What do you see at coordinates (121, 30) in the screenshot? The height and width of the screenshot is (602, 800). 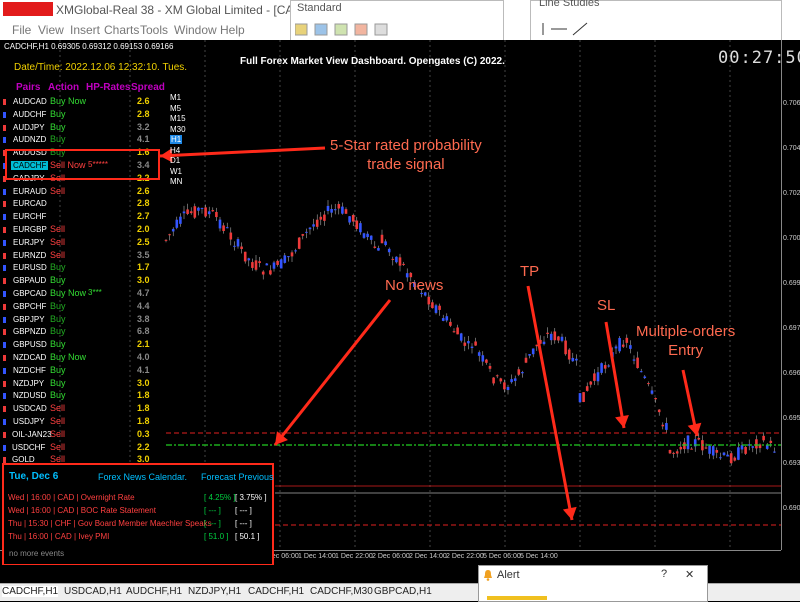 I see `menu-charts: Charts` at bounding box center [121, 30].